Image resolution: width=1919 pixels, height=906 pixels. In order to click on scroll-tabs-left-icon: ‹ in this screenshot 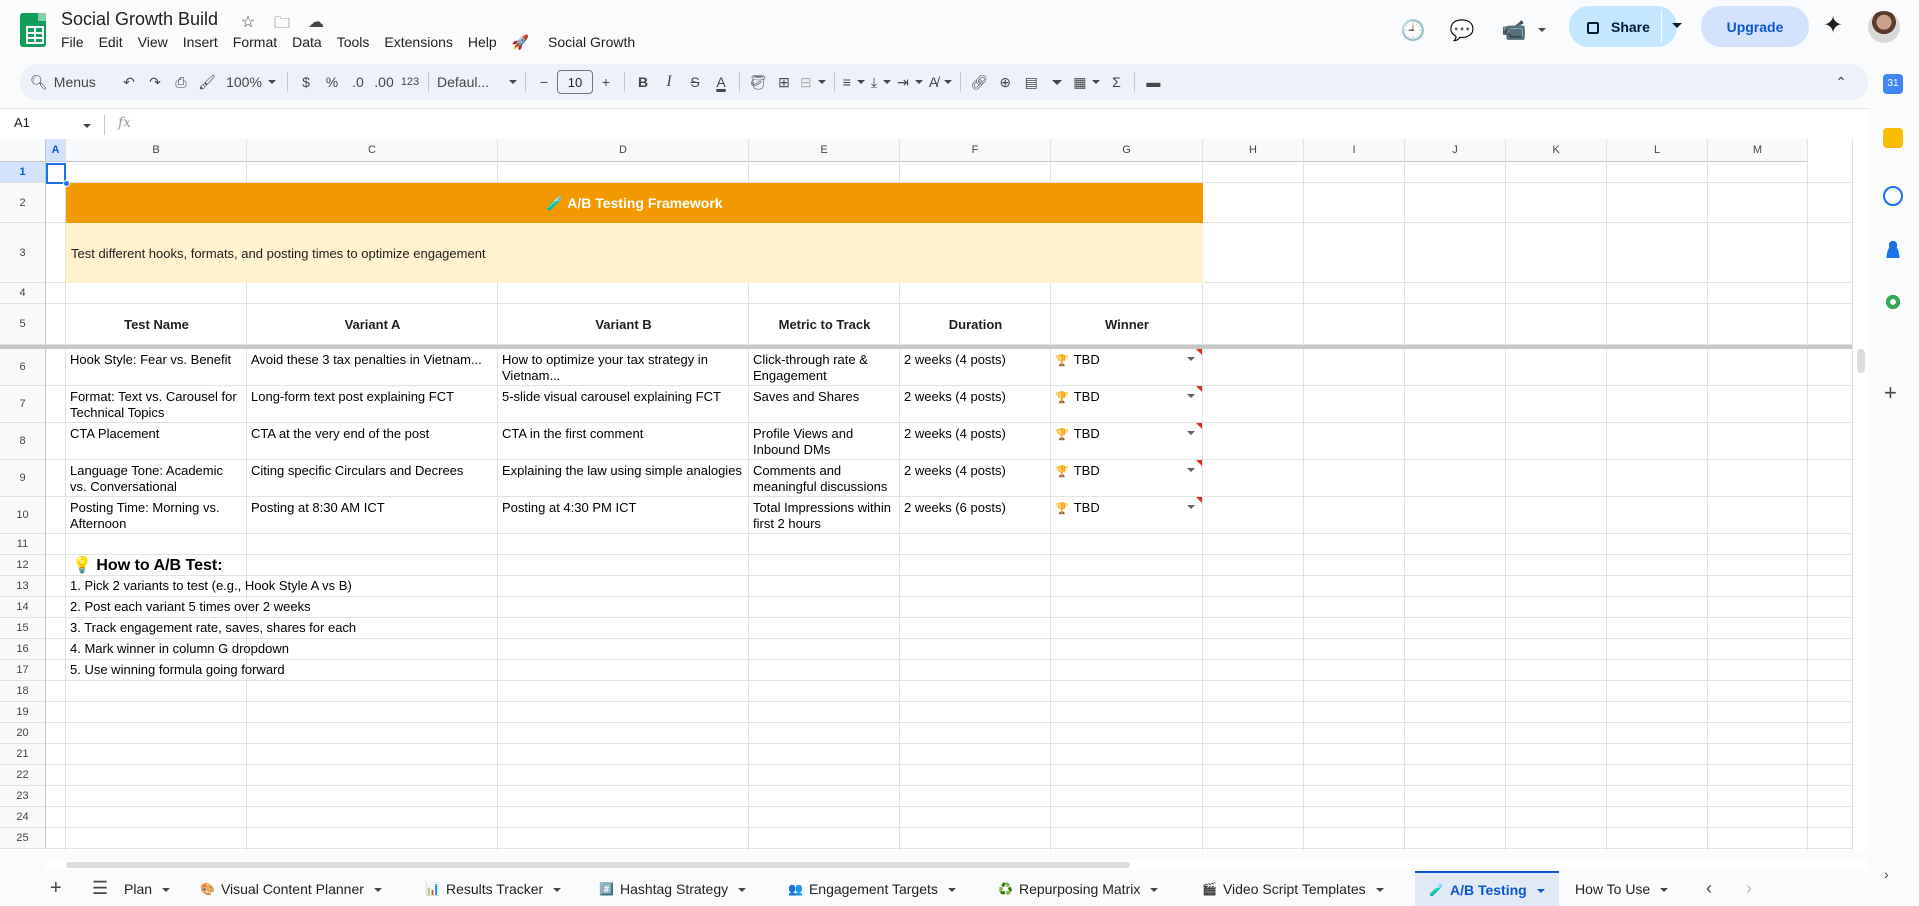, I will do `click(1709, 888)`.